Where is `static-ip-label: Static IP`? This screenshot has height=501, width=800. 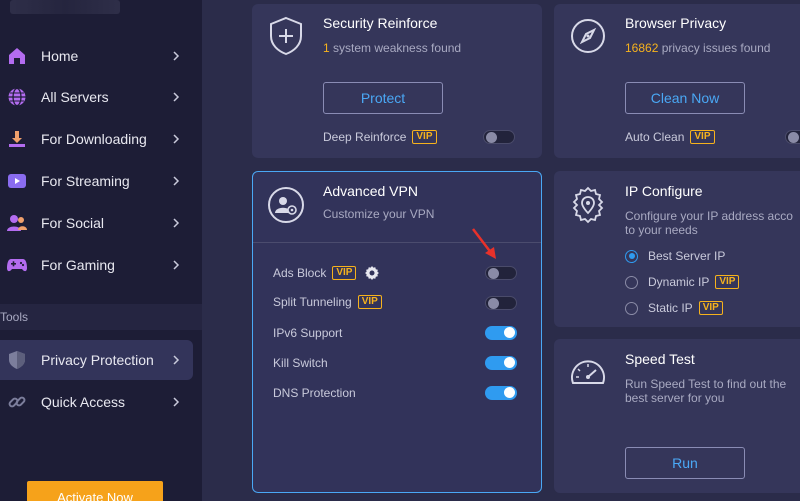
static-ip-label: Static IP is located at coordinates (670, 308).